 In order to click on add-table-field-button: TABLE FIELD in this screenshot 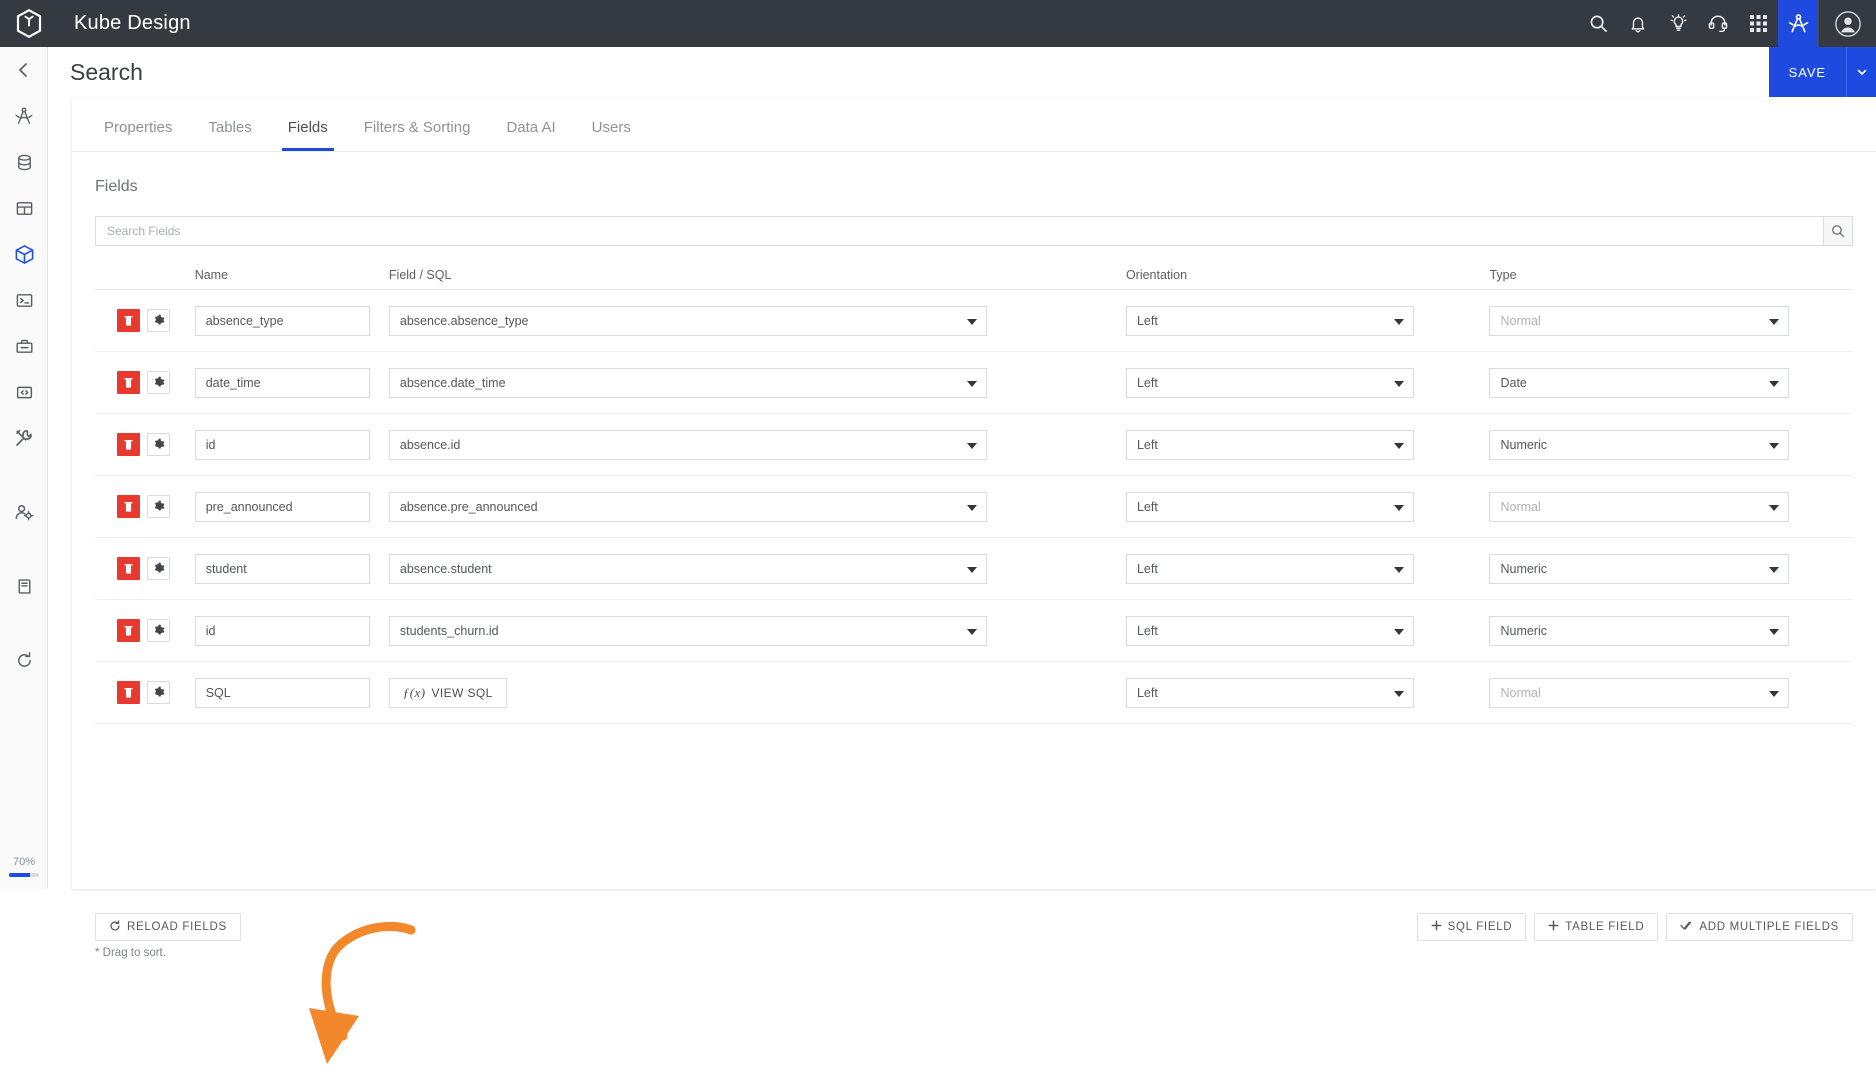, I will do `click(1596, 927)`.